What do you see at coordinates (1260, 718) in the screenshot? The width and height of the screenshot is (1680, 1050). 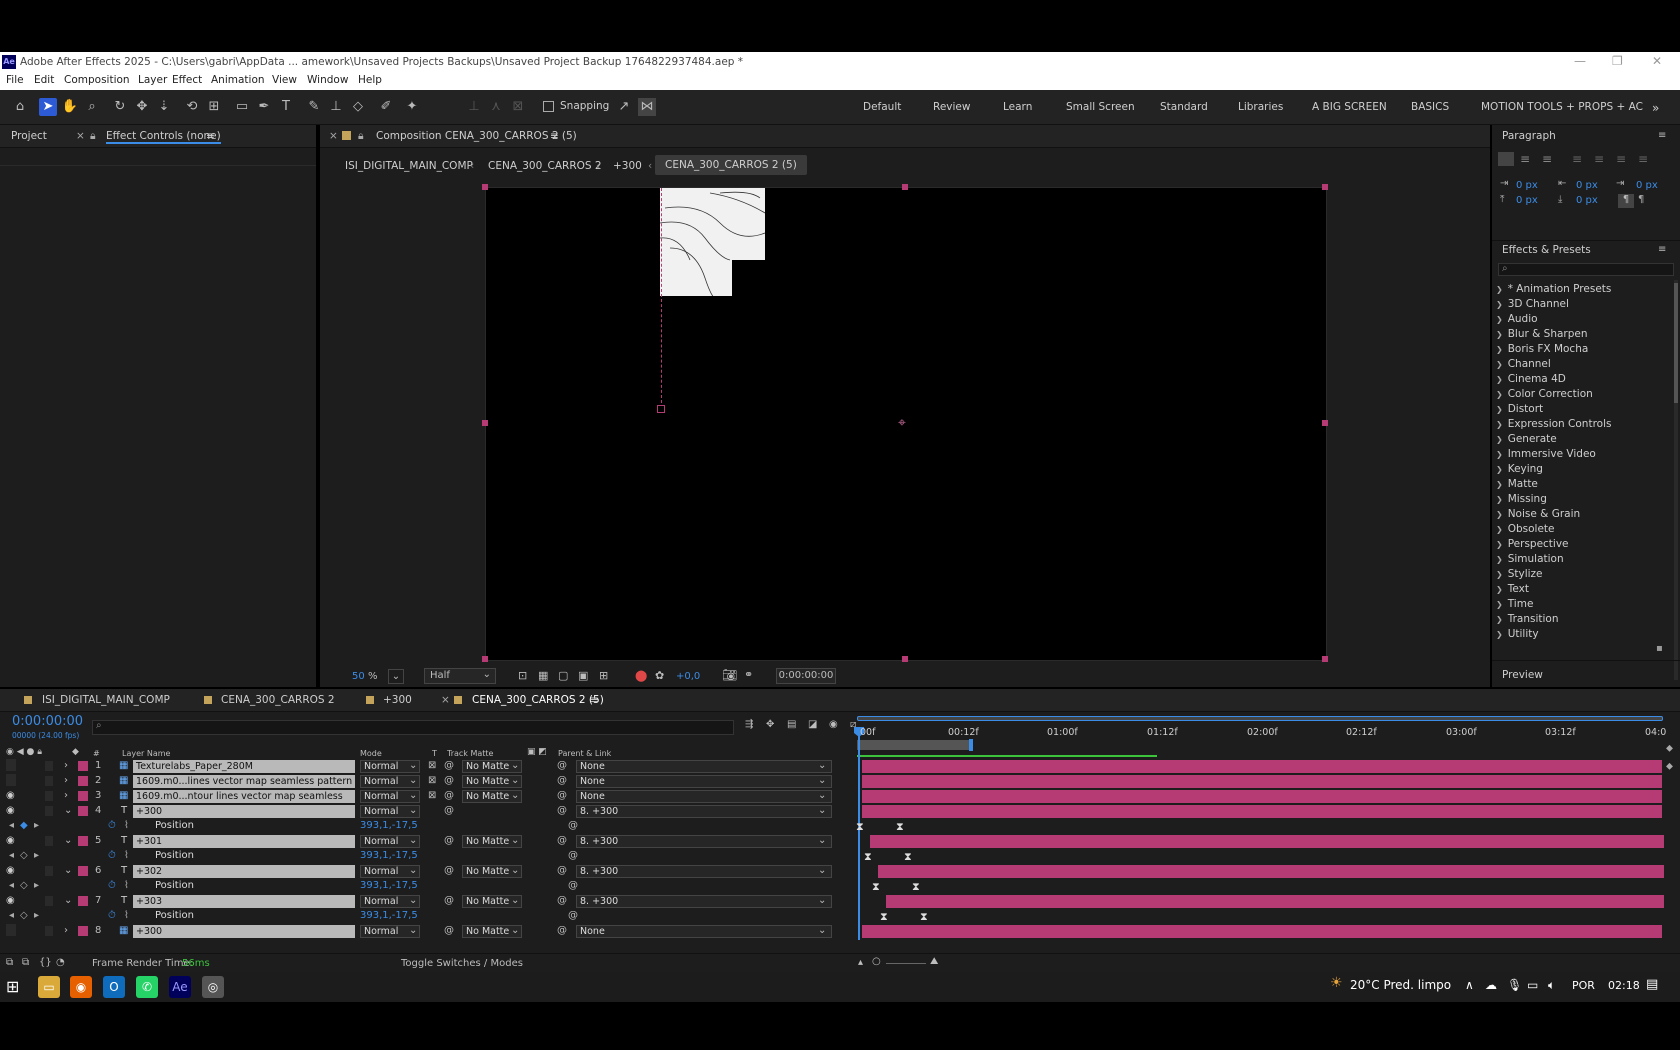 I see `navigator-range` at bounding box center [1260, 718].